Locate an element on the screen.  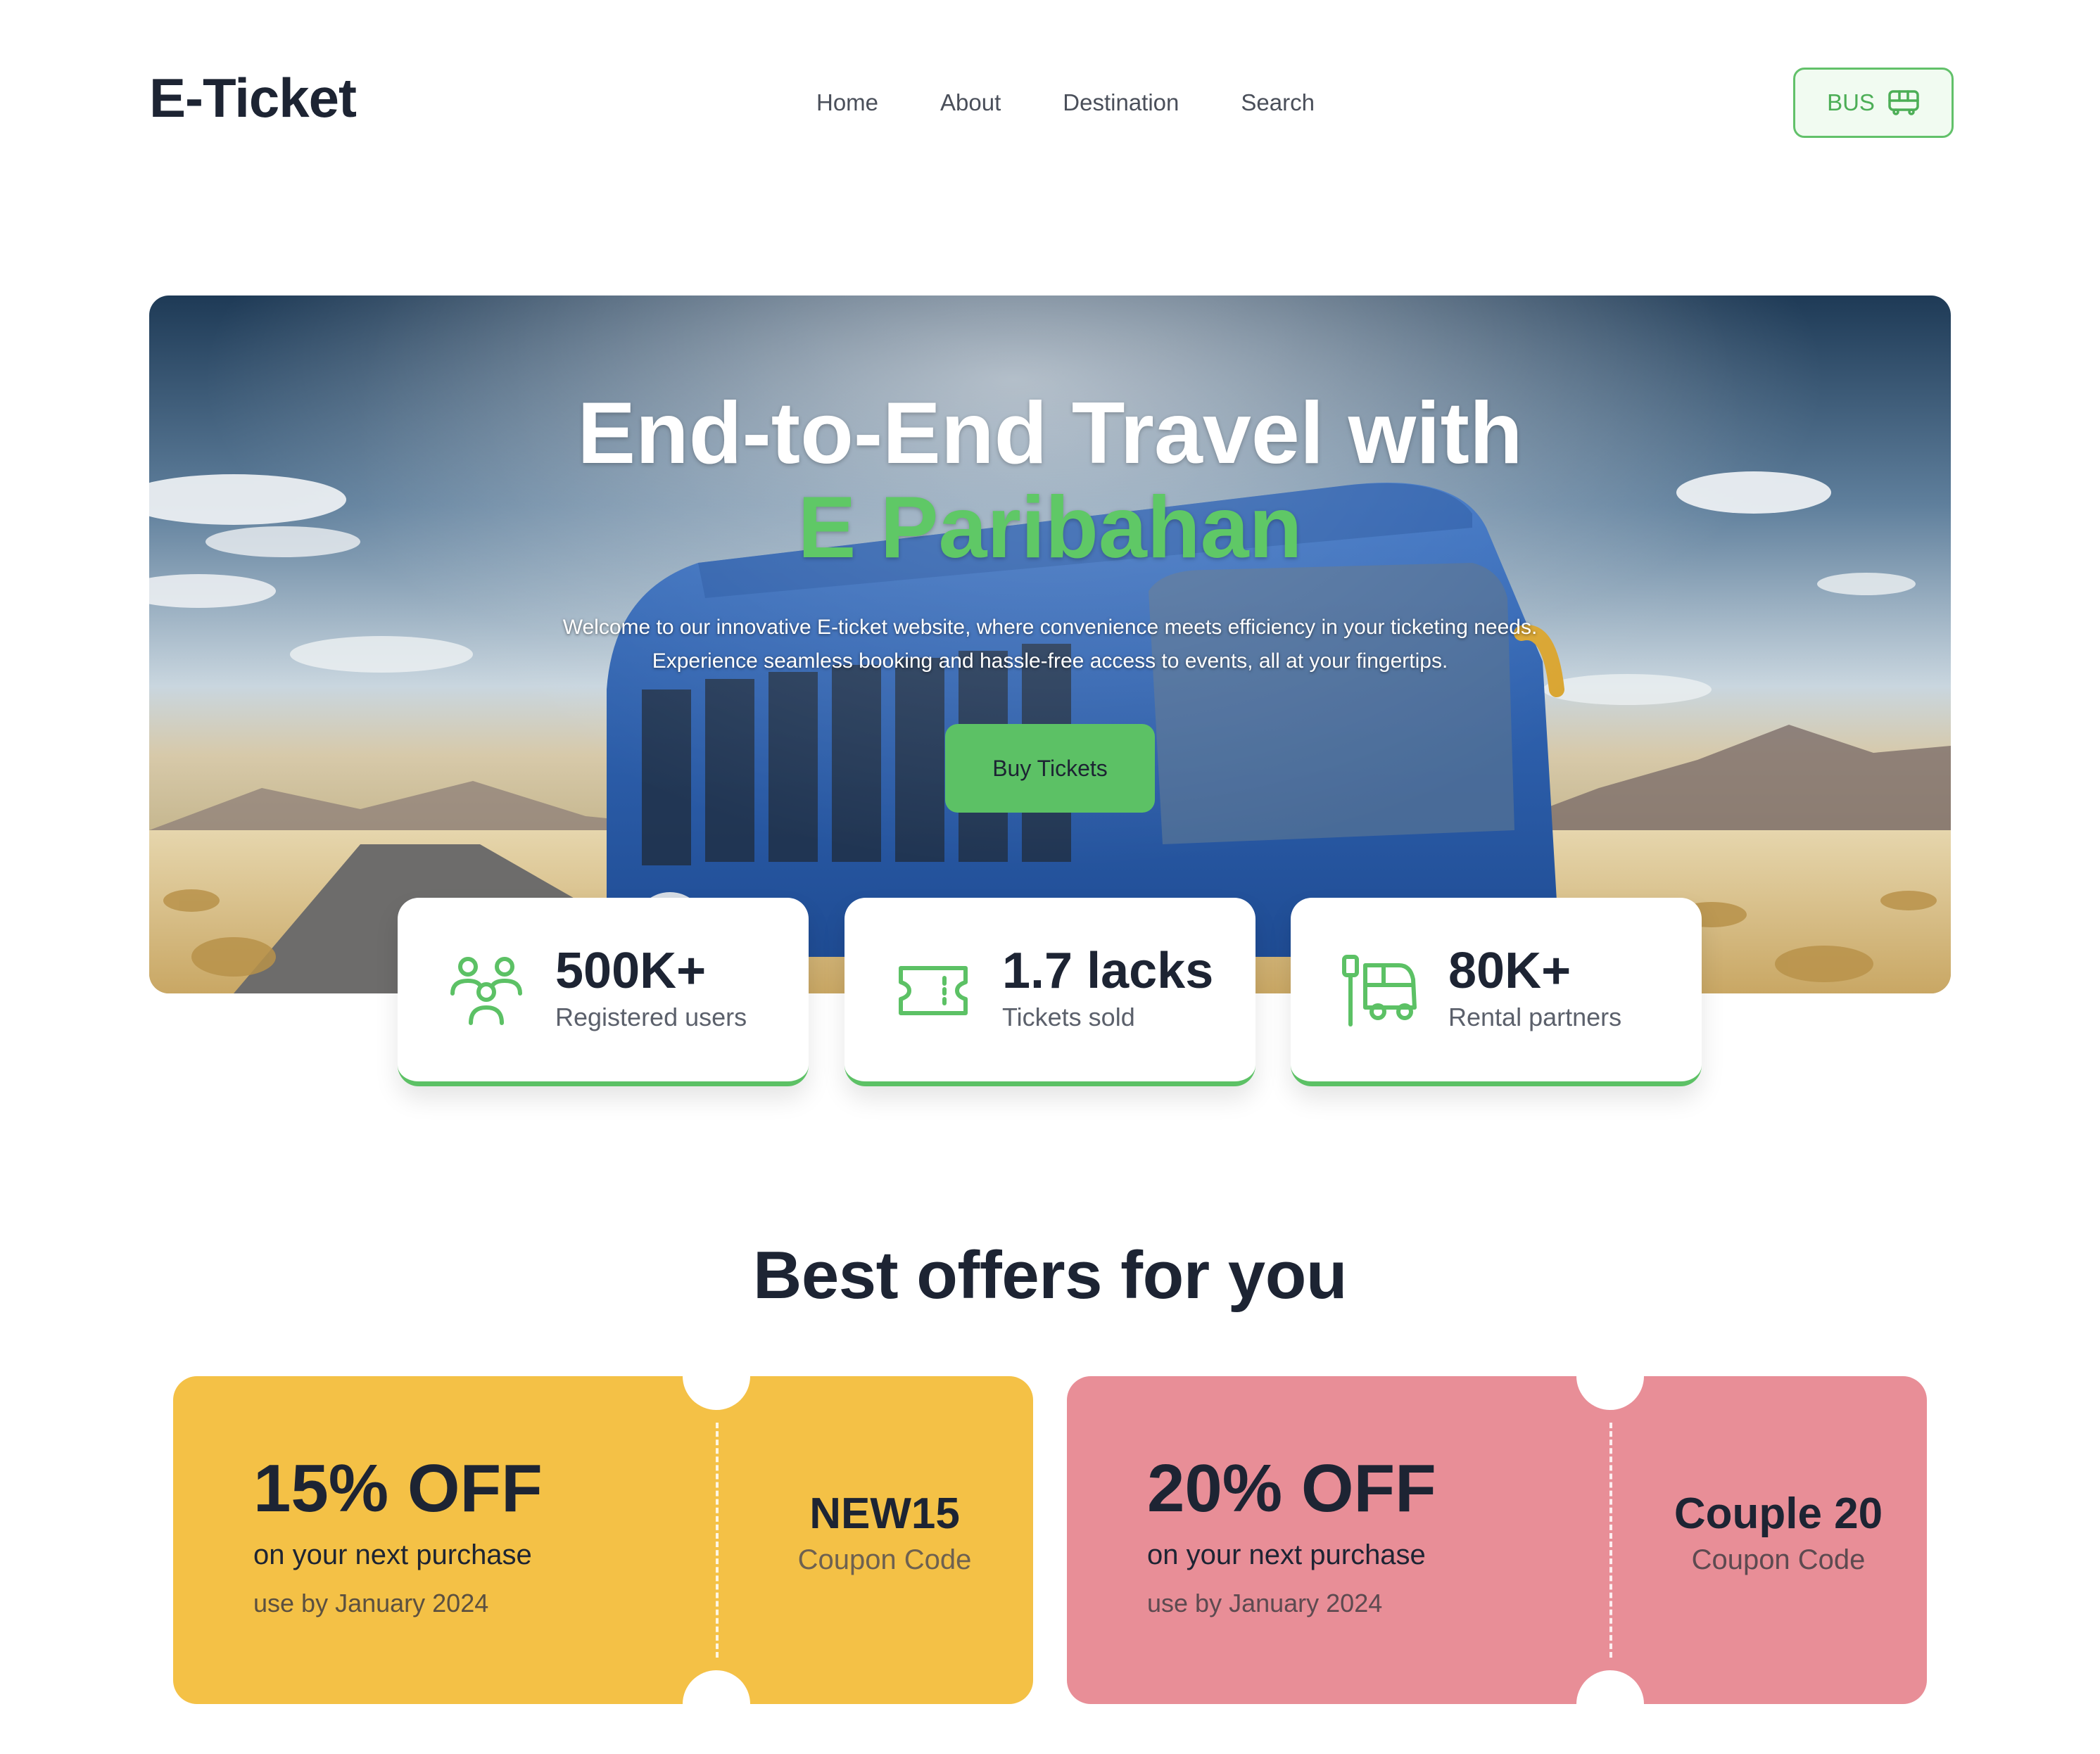
ticket-icon is located at coordinates (933, 991).